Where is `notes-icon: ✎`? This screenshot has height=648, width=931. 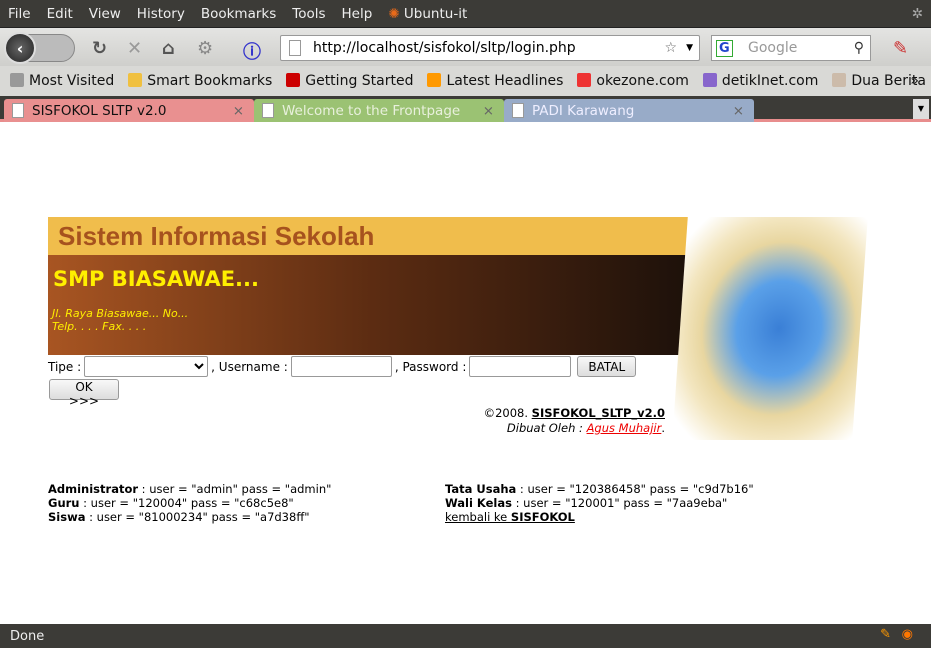
notes-icon: ✎ is located at coordinates (900, 48).